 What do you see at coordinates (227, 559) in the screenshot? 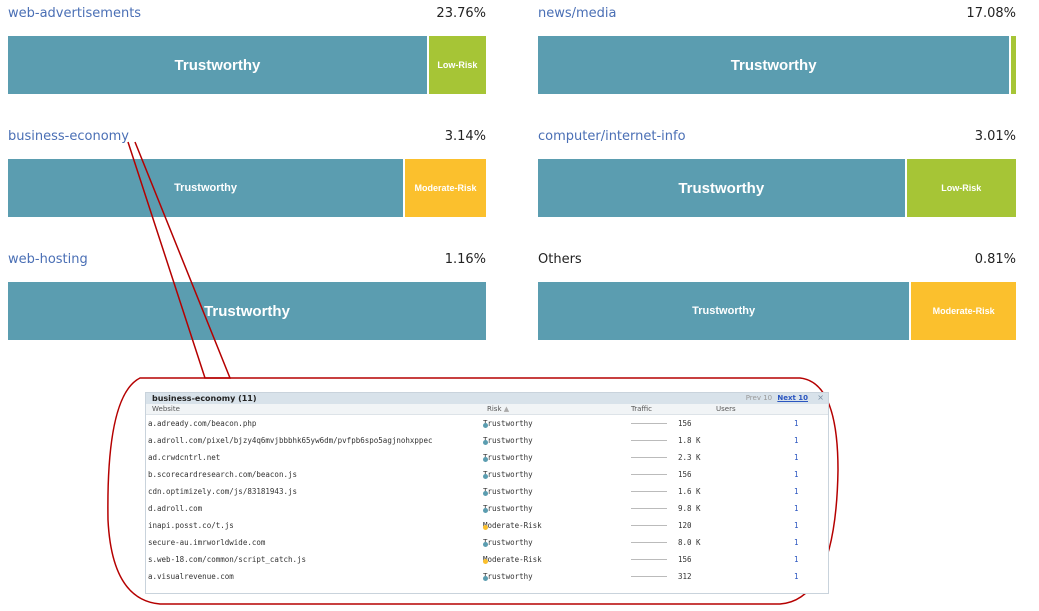
I see `website-cell: s.web-18.com/common/script_catch.js` at bounding box center [227, 559].